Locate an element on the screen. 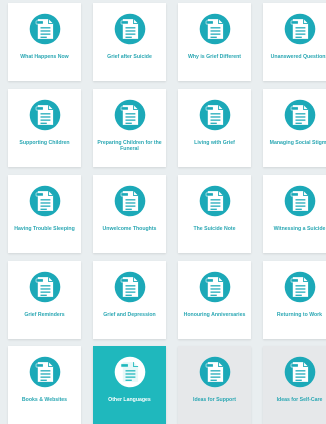  resource-tile-what-happens-now: What Happens Now is located at coordinates (44, 42).